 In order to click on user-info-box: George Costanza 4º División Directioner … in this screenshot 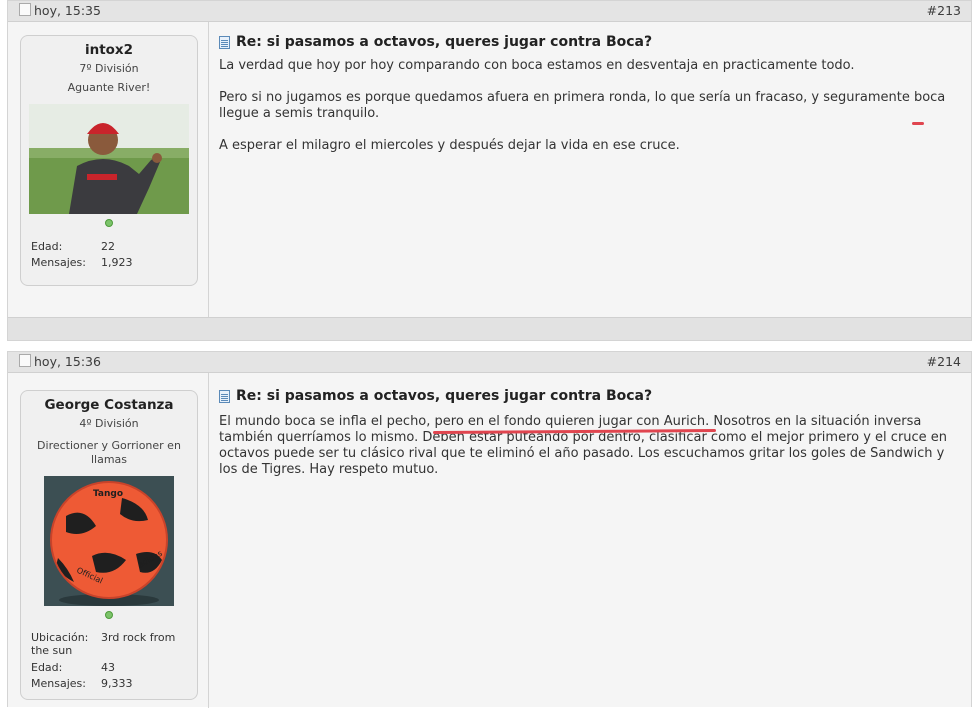, I will do `click(109, 545)`.